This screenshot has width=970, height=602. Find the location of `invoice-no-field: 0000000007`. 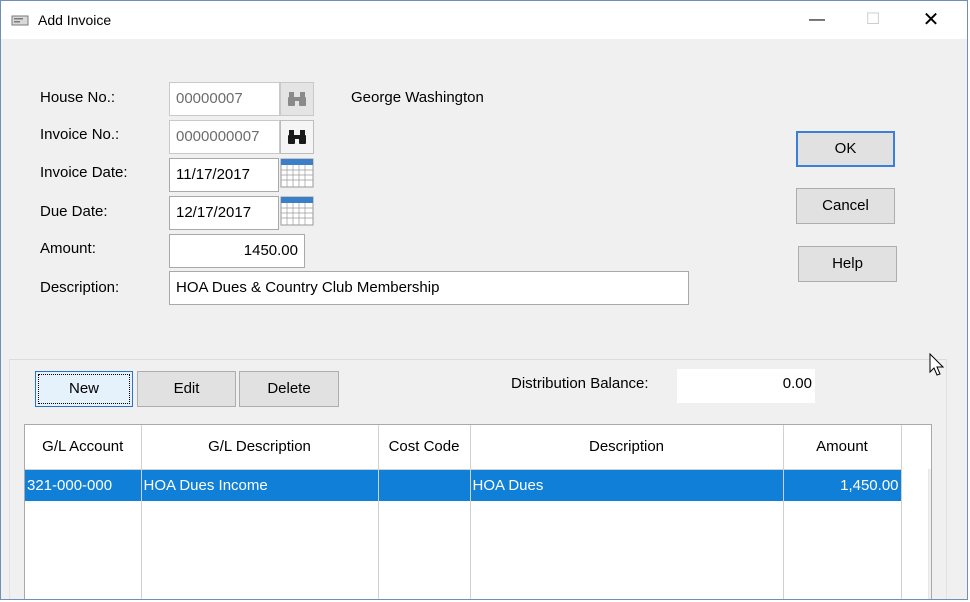

invoice-no-field: 0000000007 is located at coordinates (224, 137).